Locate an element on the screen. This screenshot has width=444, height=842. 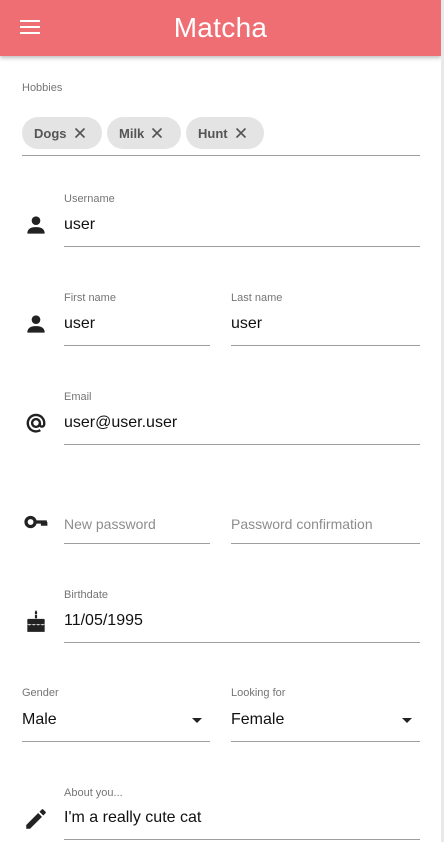
first-name-label: First name is located at coordinates (90, 298).